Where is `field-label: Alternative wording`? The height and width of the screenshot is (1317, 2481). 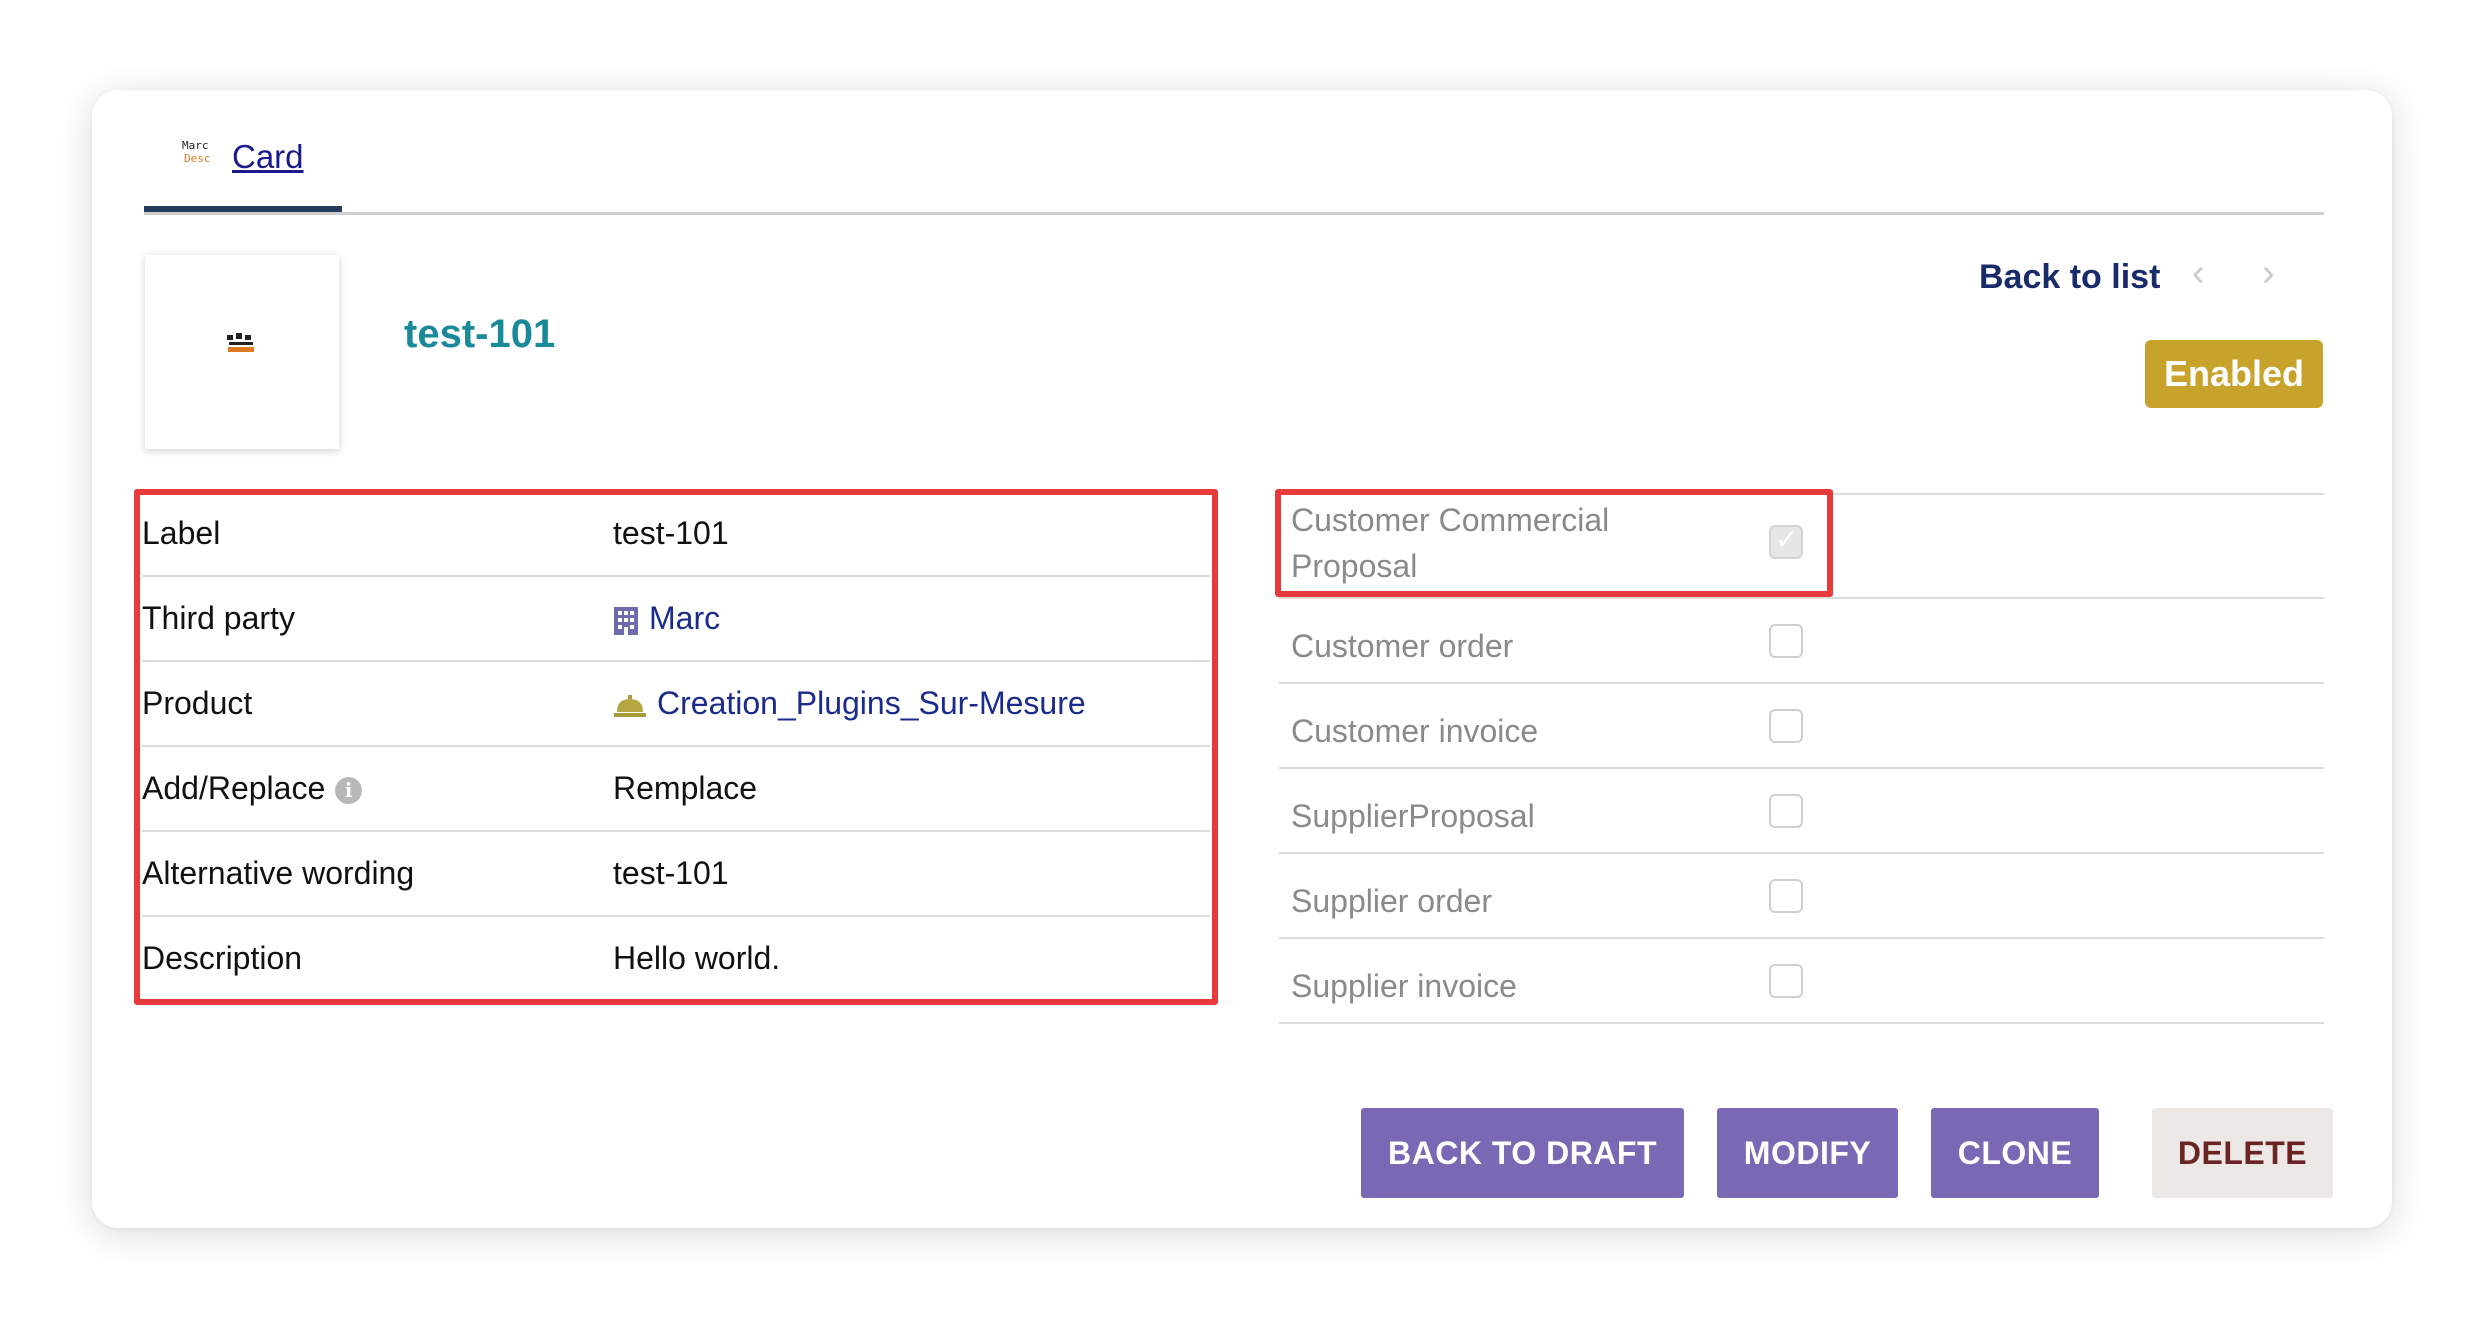
field-label: Alternative wording is located at coordinates (278, 873).